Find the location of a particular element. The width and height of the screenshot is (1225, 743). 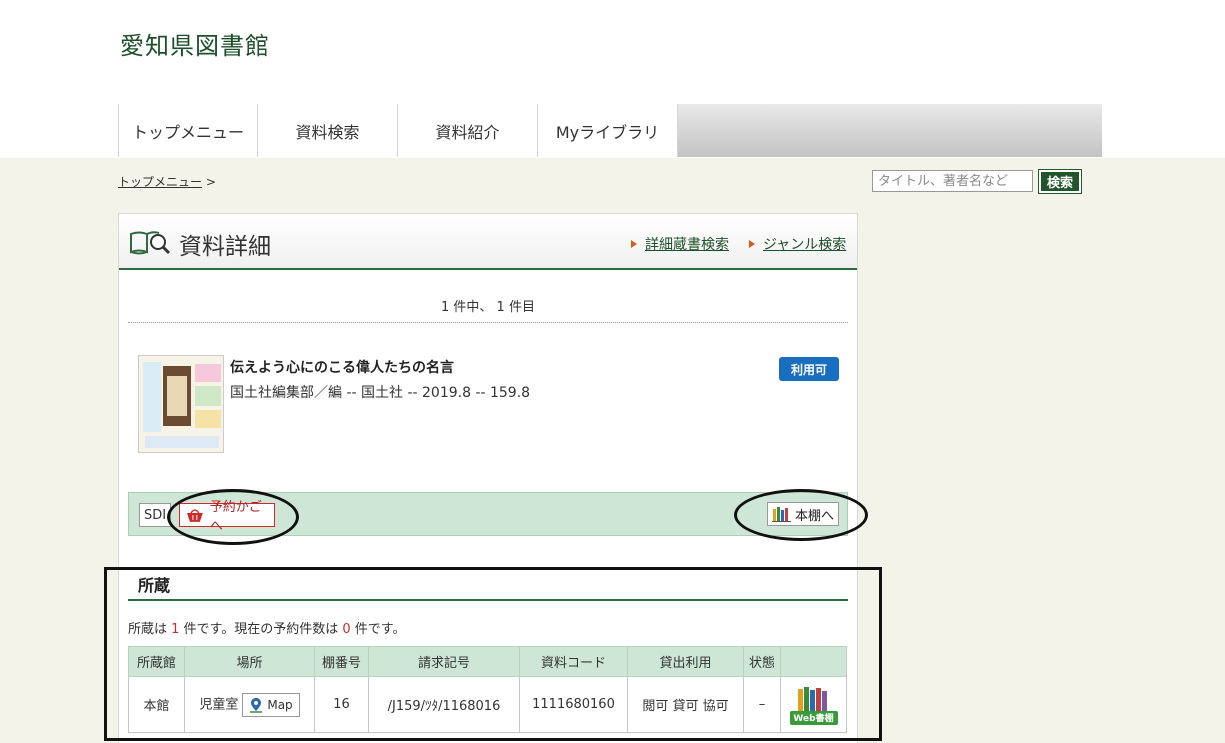

book-cover-image is located at coordinates (181, 404).